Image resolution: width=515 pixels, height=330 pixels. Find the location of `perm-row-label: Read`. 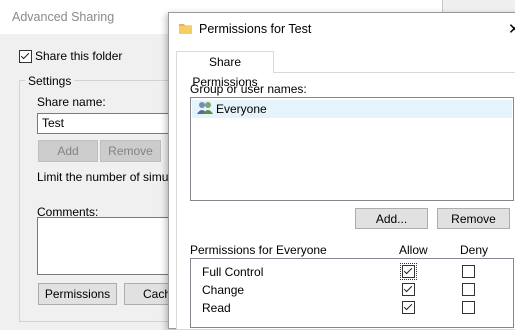

perm-row-label: Read is located at coordinates (216, 308).